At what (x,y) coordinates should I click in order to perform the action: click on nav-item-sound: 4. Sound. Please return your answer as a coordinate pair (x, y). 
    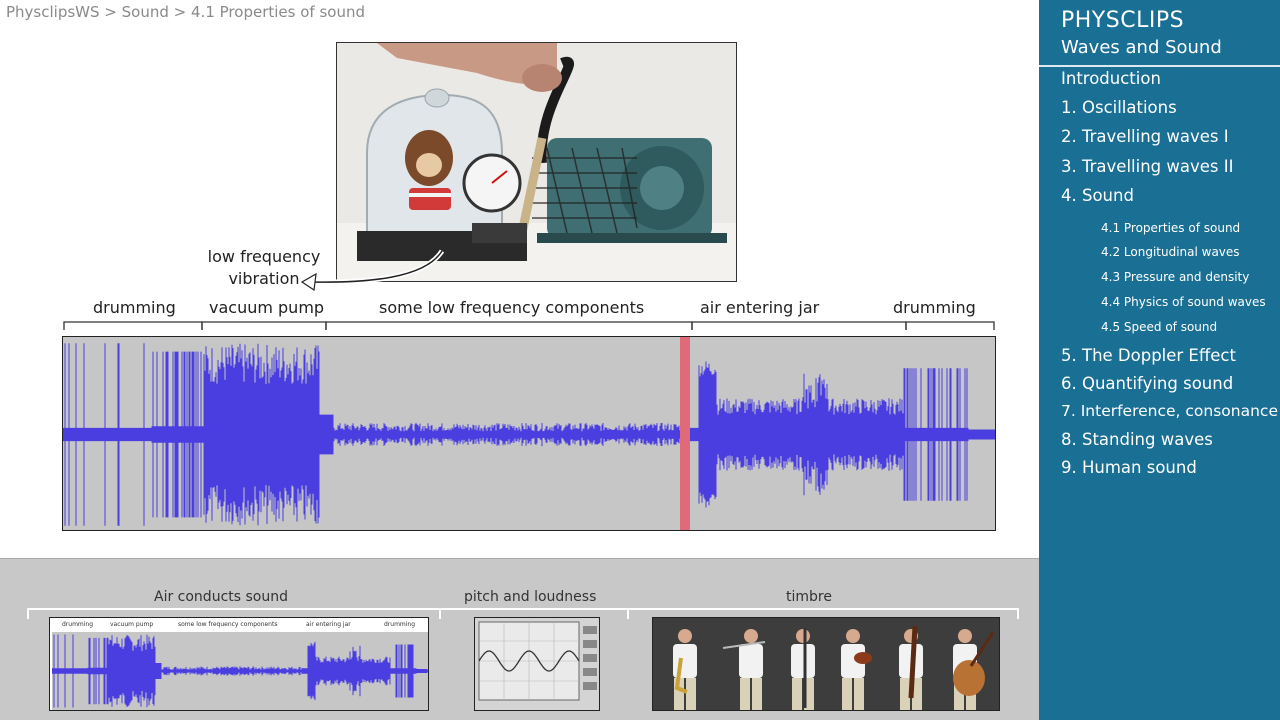
    Looking at the image, I should click on (1097, 195).